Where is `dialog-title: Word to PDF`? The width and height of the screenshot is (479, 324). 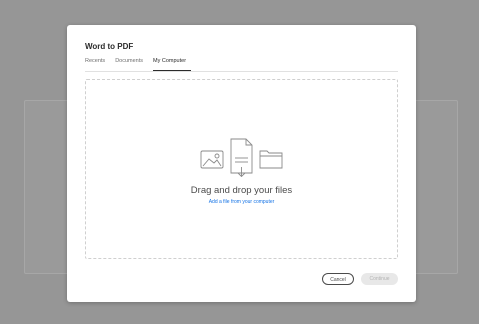 dialog-title: Word to PDF is located at coordinates (109, 46).